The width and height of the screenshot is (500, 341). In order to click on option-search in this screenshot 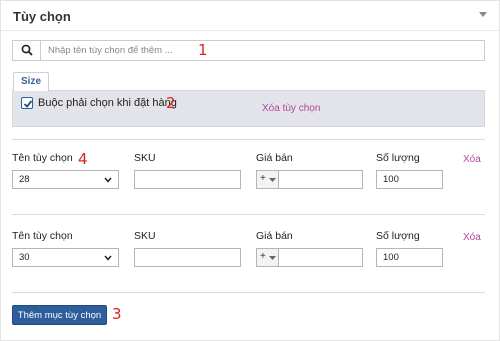, I will do `click(248, 50)`.